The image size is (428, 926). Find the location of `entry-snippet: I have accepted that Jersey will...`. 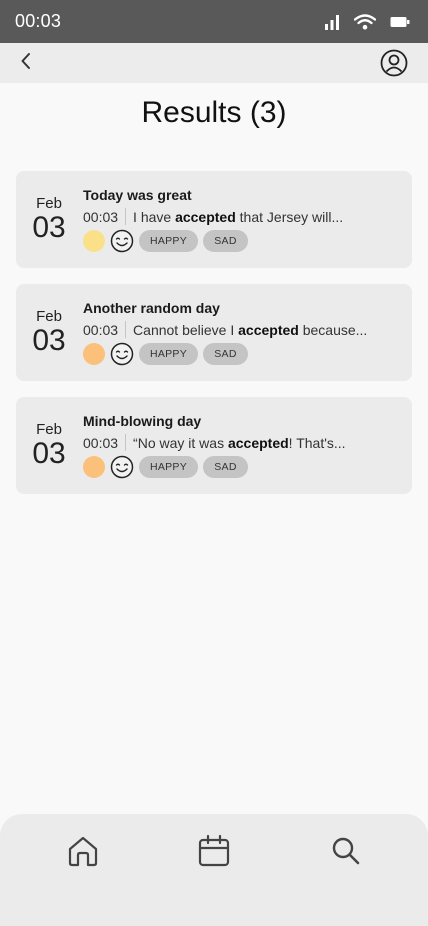

entry-snippet: I have accepted that Jersey will... is located at coordinates (238, 217).